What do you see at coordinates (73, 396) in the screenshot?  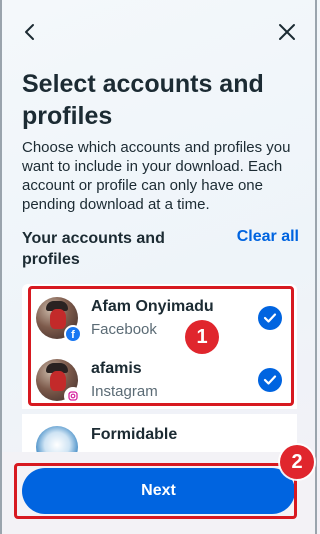 I see `instagram-icon` at bounding box center [73, 396].